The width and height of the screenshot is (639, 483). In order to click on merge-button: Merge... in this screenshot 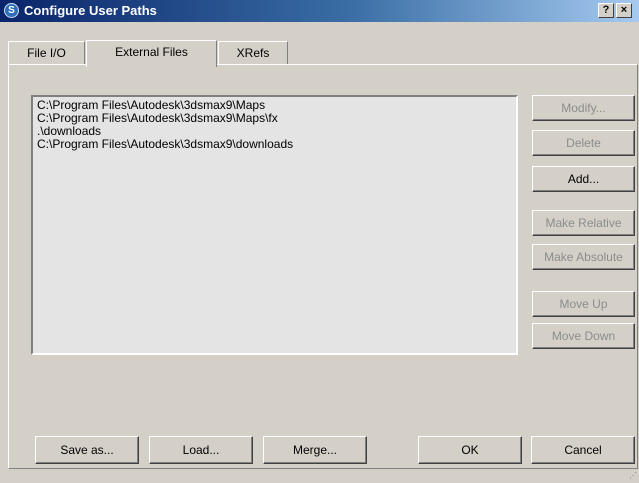, I will do `click(315, 450)`.